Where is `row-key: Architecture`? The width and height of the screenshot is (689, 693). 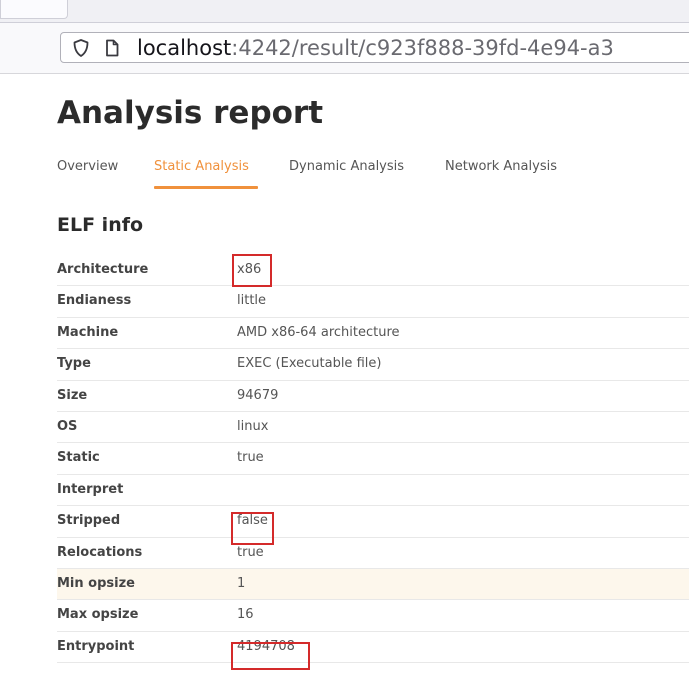 row-key: Architecture is located at coordinates (103, 269).